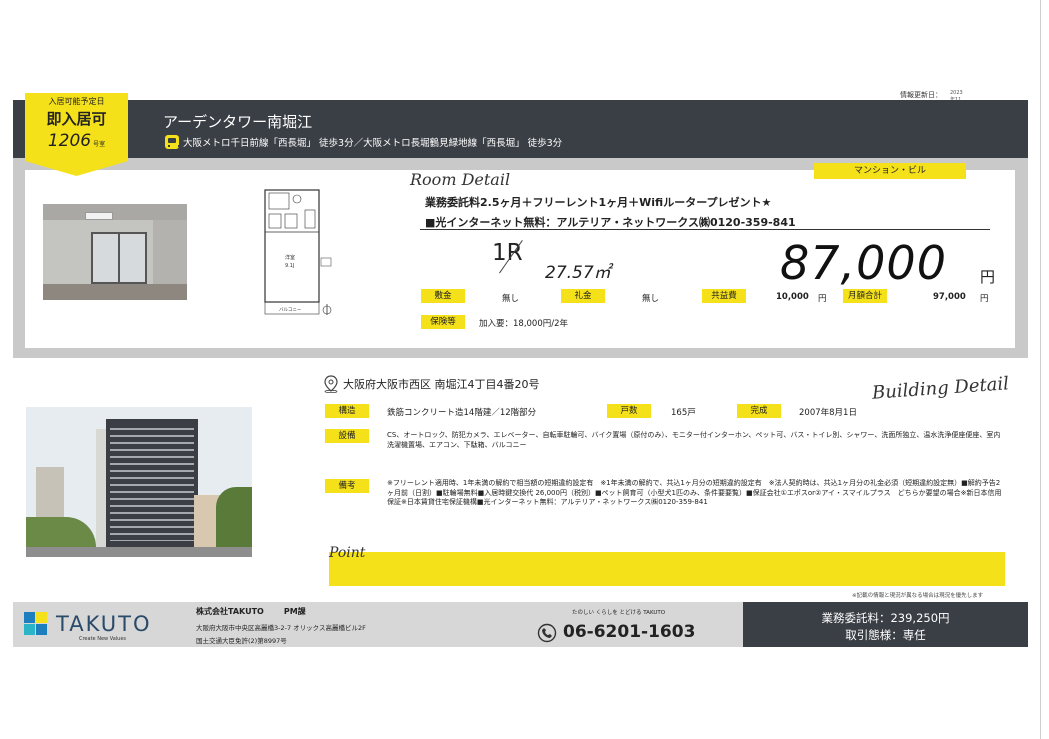 The width and height of the screenshot is (1049, 739). I want to click on insurance-label: 保険等, so click(443, 322).